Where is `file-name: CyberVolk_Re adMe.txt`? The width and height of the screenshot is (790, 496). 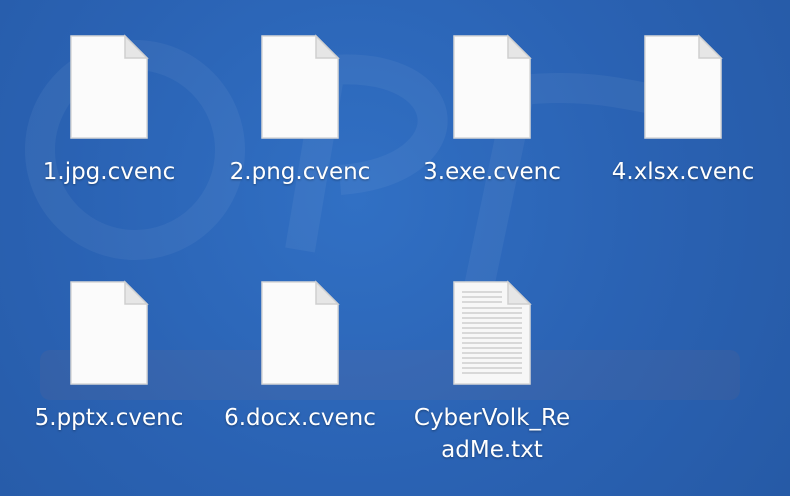
file-name: CyberVolk_Re adMe.txt is located at coordinates (492, 434).